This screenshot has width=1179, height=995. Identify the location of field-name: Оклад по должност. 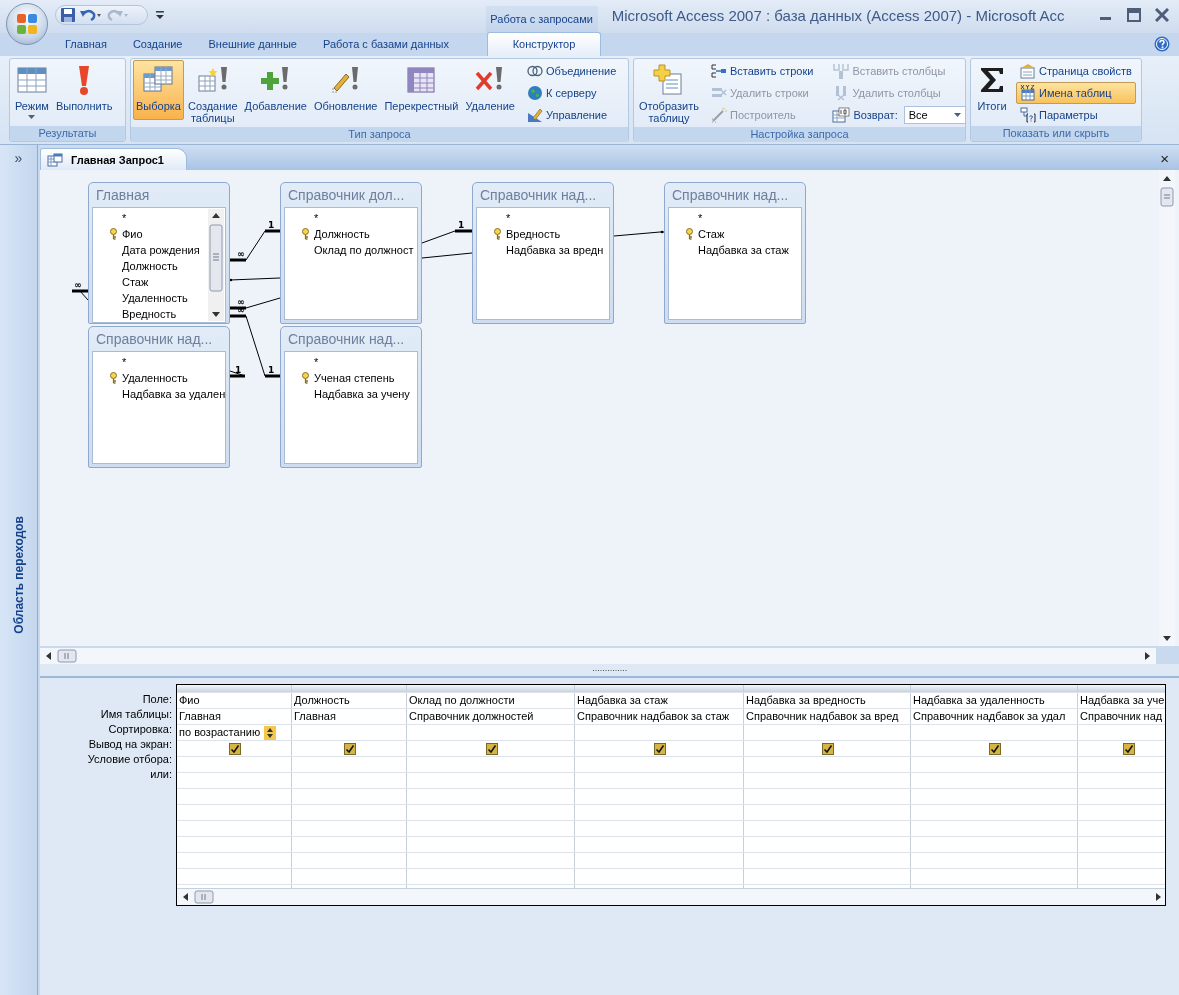
(364, 250).